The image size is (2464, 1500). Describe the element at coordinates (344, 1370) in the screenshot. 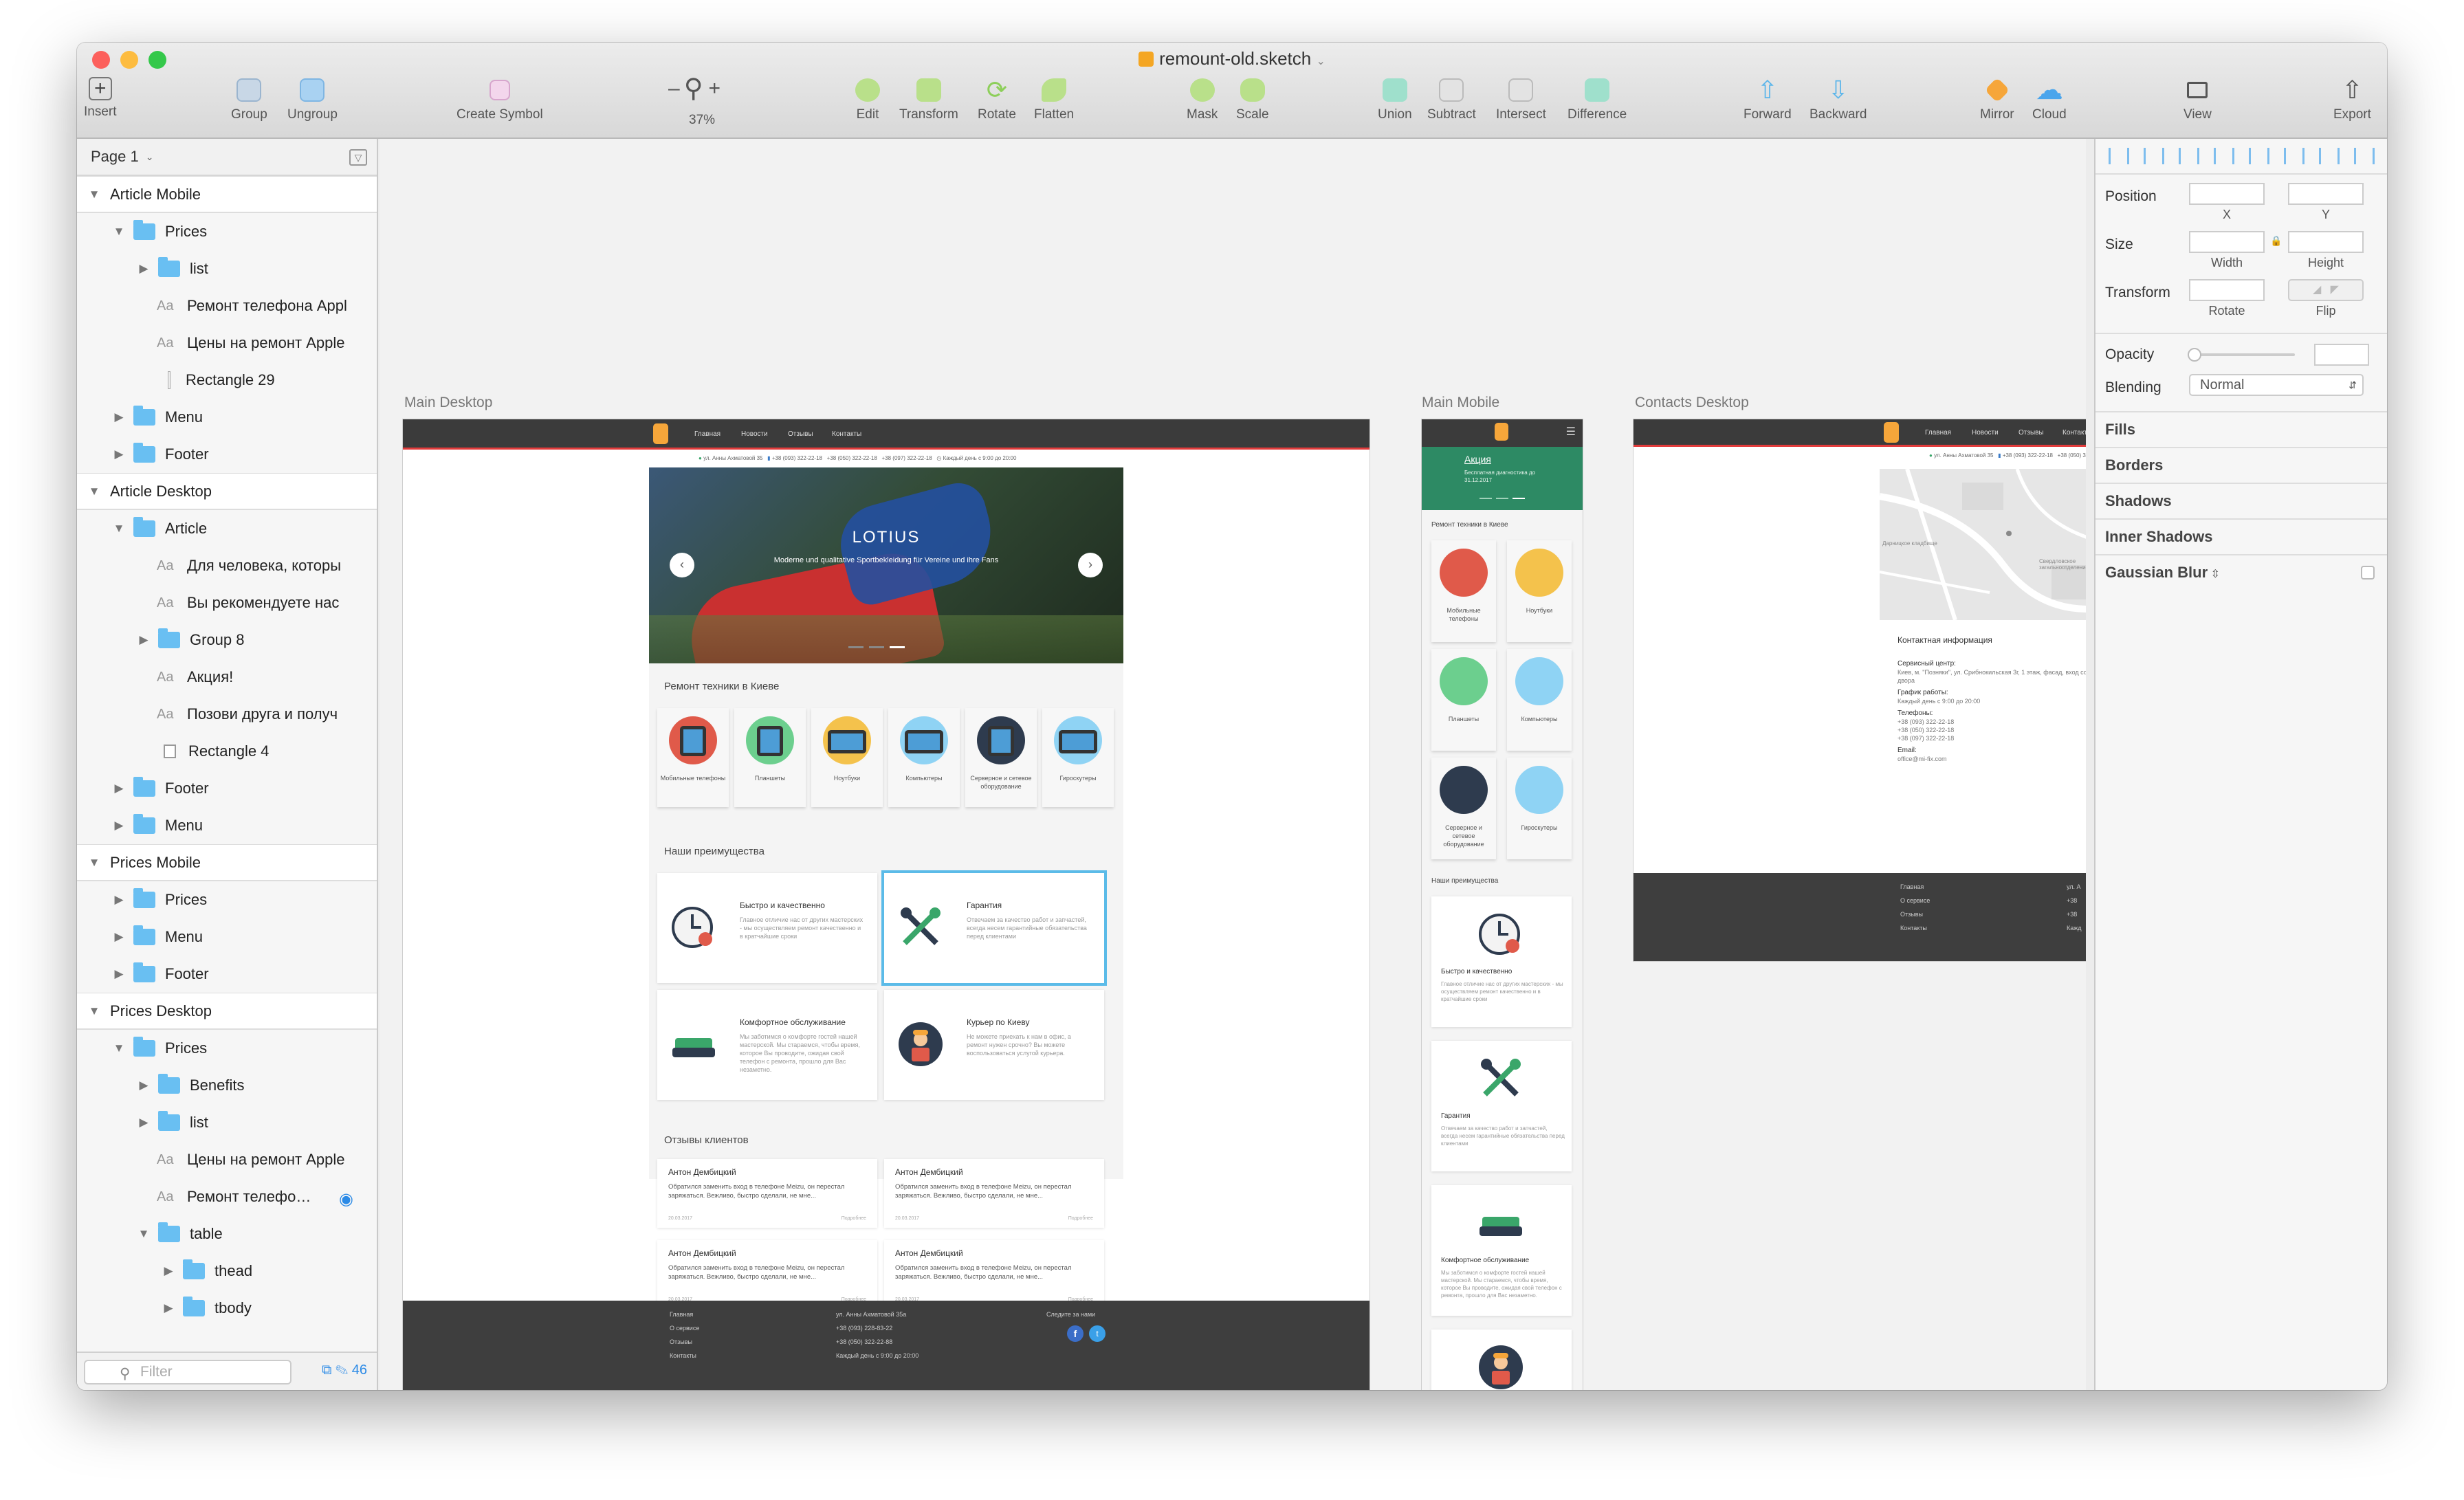

I see `layer-count: ⧉ ✎ 46` at that location.